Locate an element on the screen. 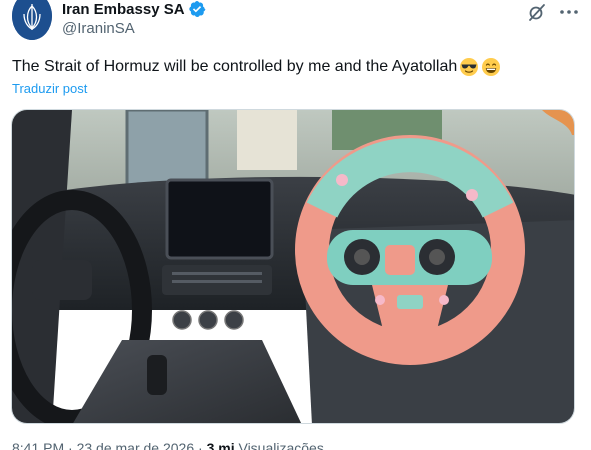 The width and height of the screenshot is (591, 450). sunglasses-emoji-icon is located at coordinates (469, 67).